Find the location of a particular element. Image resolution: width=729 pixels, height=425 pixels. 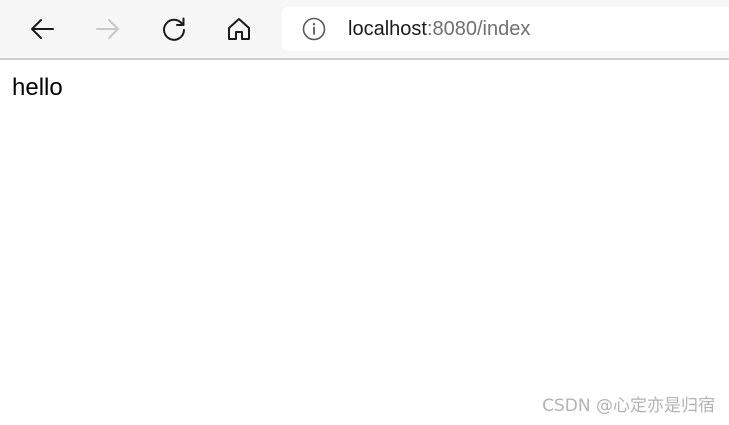

url-text: localhost:8080/index is located at coordinates (439, 29).